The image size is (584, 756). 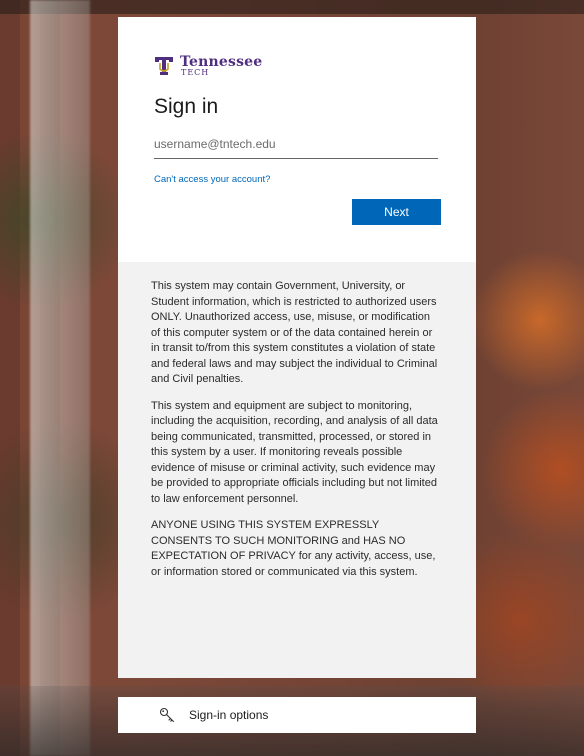 What do you see at coordinates (167, 715) in the screenshot?
I see `key-icon` at bounding box center [167, 715].